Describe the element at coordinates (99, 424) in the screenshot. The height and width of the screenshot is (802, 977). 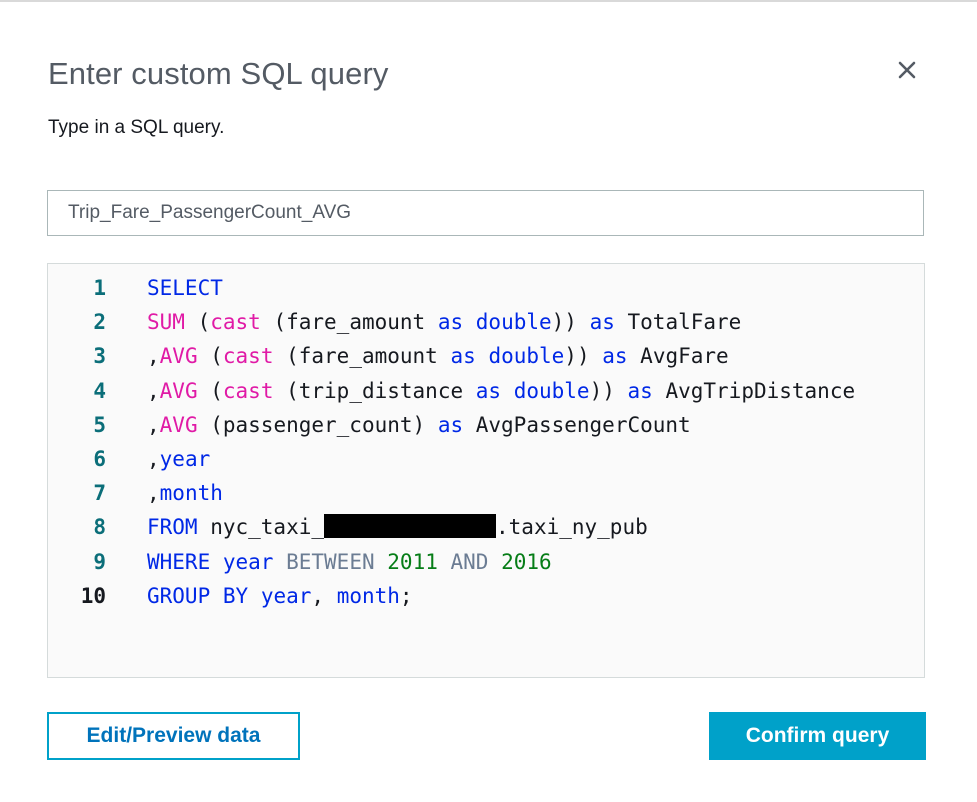
I see `line-number: 5` at that location.